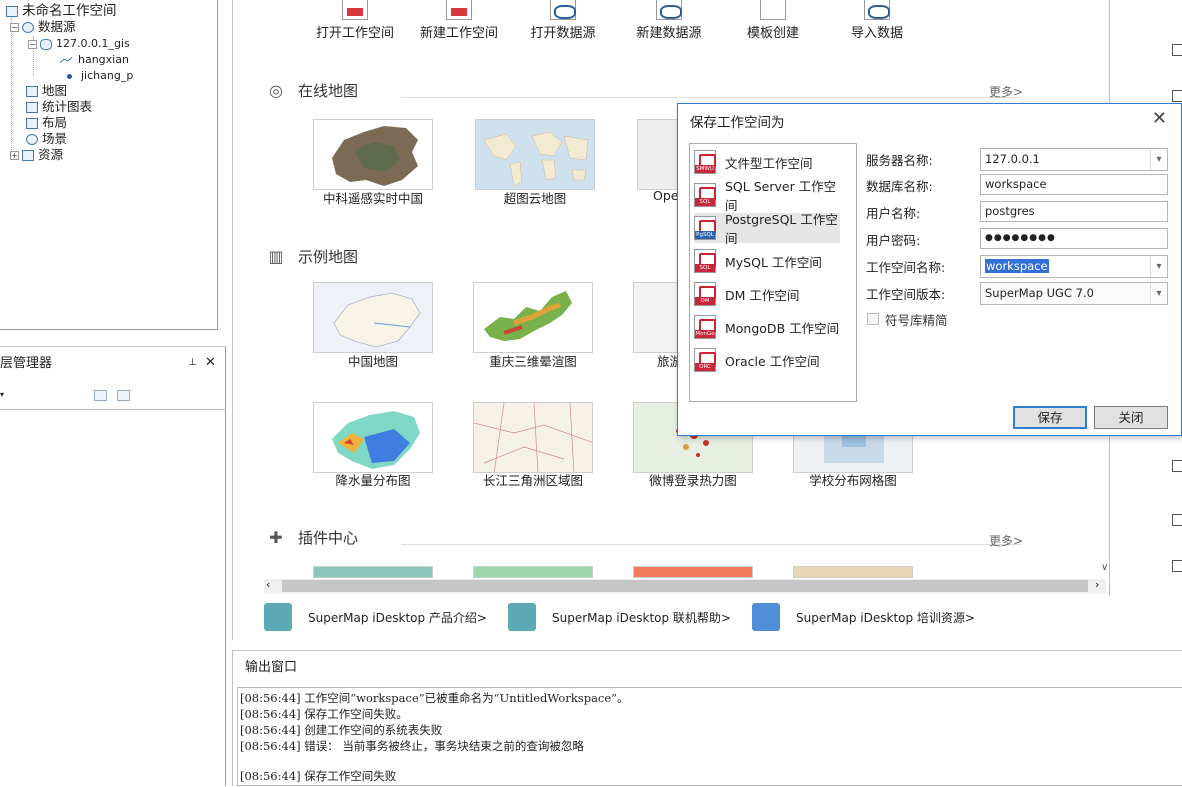  What do you see at coordinates (1006, 540) in the screenshot?
I see `plugins-more-link: 更多>` at bounding box center [1006, 540].